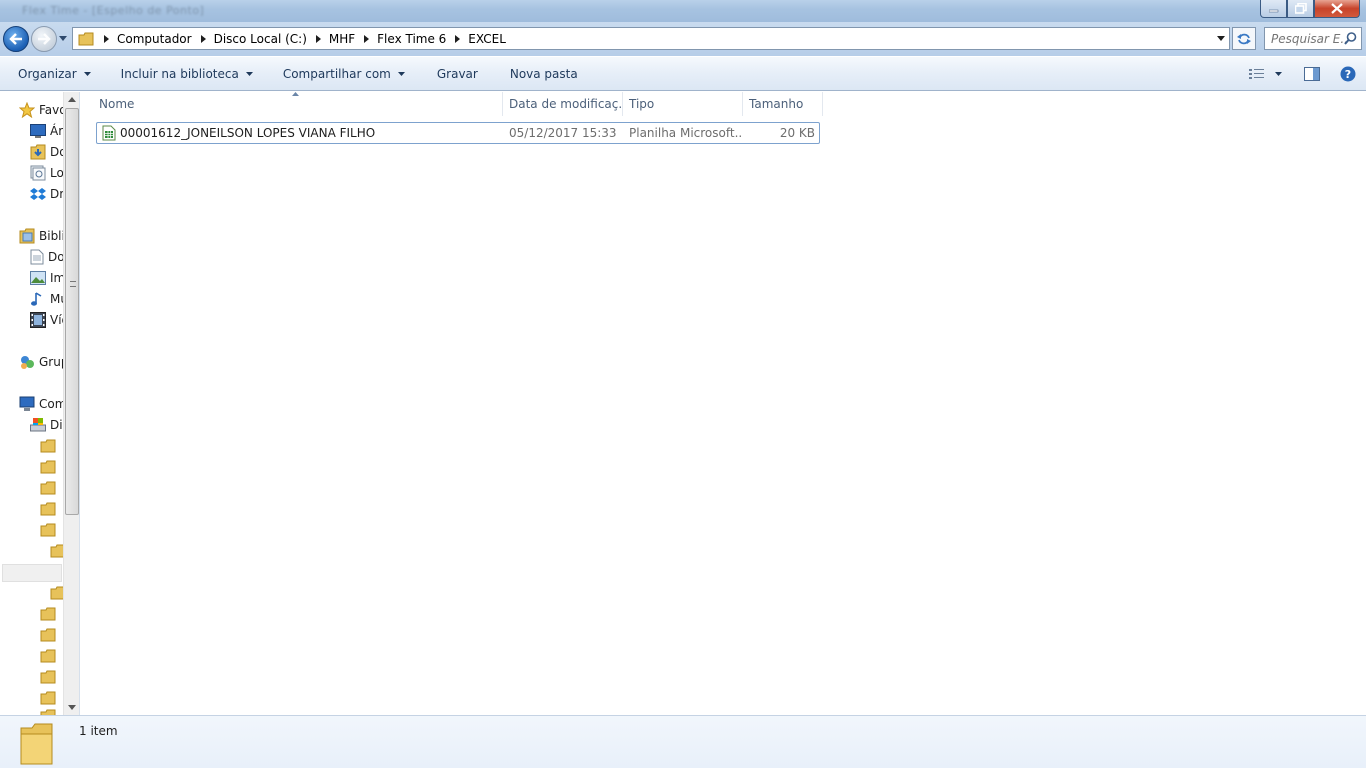  I want to click on refresh-icon, so click(1244, 38).